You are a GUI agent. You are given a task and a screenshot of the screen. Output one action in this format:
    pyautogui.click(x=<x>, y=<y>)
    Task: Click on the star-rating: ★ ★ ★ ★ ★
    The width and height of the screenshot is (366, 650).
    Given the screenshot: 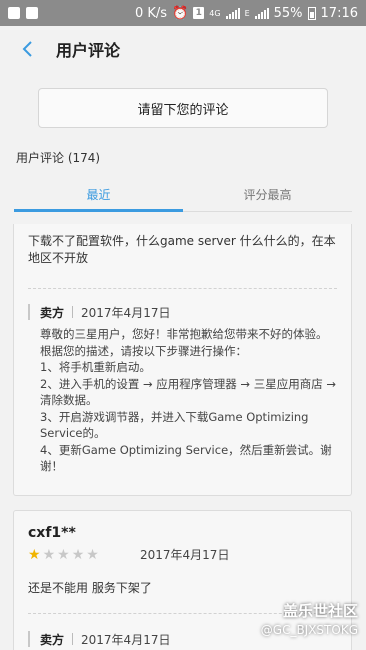 What is the action you would take?
    pyautogui.click(x=63, y=555)
    